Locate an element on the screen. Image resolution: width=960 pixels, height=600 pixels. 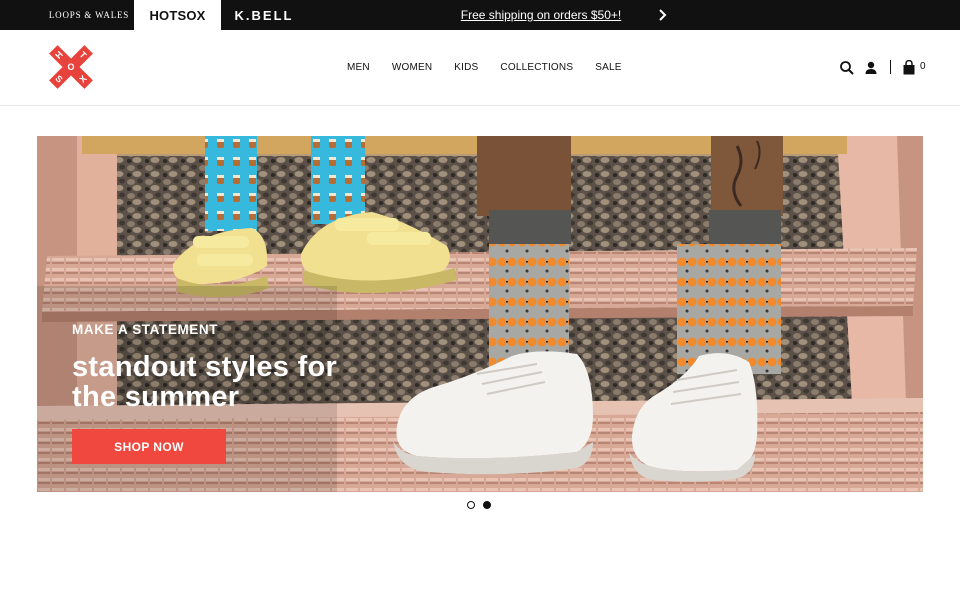
nav-collections: COLLECTIONS is located at coordinates (536, 67).